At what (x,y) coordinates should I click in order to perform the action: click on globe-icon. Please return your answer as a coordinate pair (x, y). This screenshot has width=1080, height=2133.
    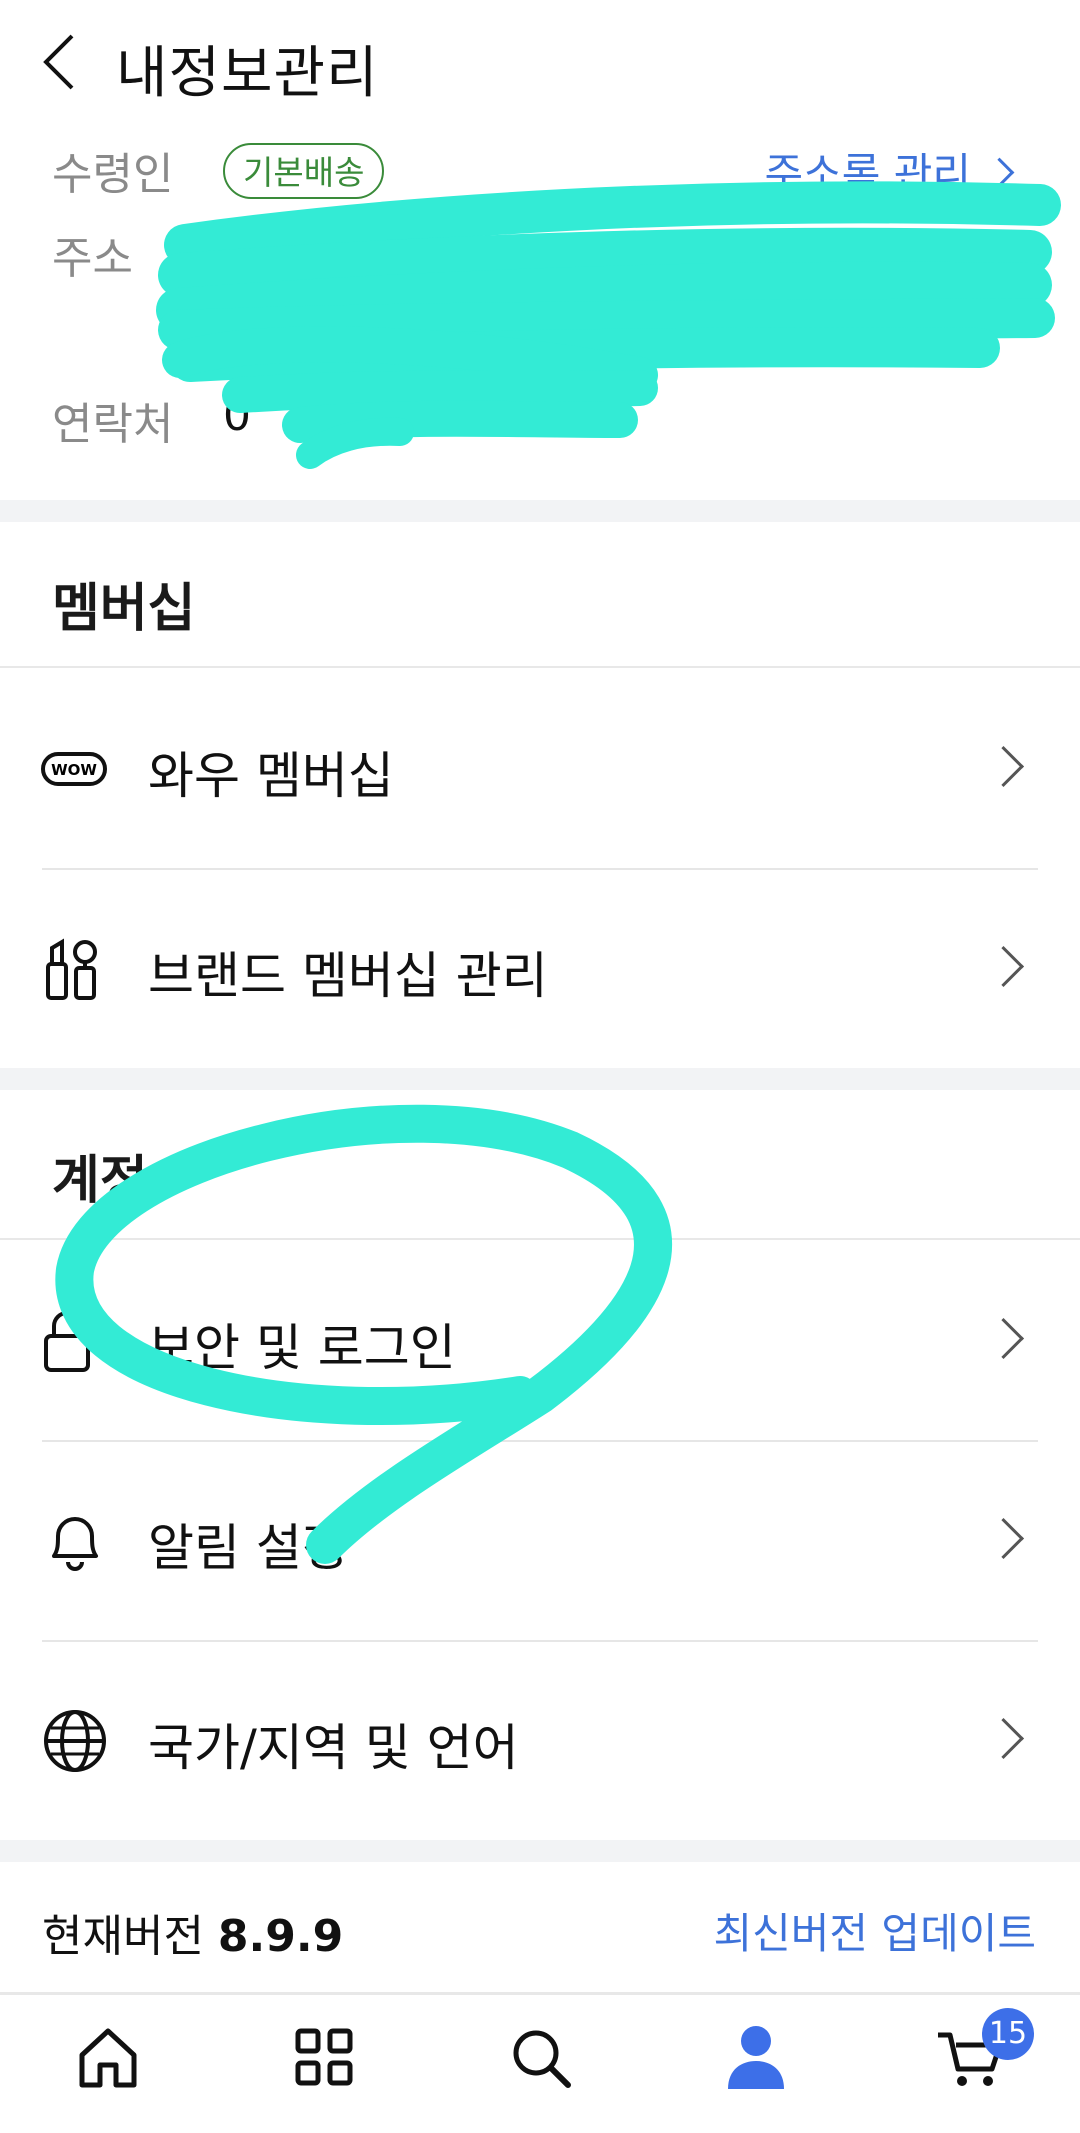
    Looking at the image, I should click on (75, 1741).